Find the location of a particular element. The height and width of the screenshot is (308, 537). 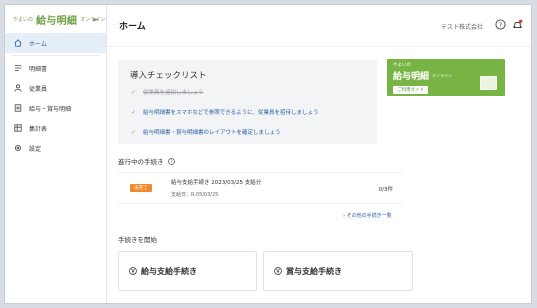

bonus-procedure-card: 賞与支給手続き is located at coordinates (338, 271).